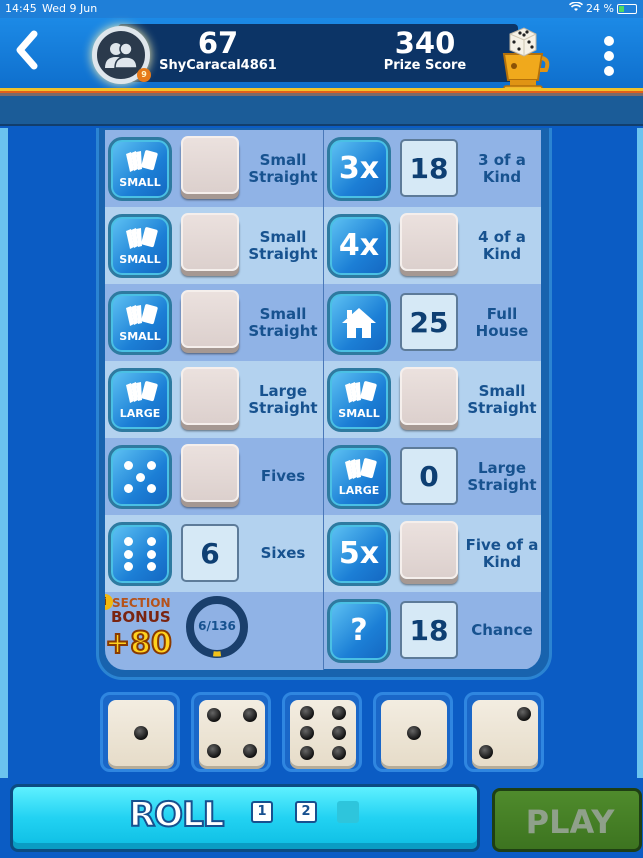 The width and height of the screenshot is (643, 858). I want to click on category-label: Full House, so click(502, 322).